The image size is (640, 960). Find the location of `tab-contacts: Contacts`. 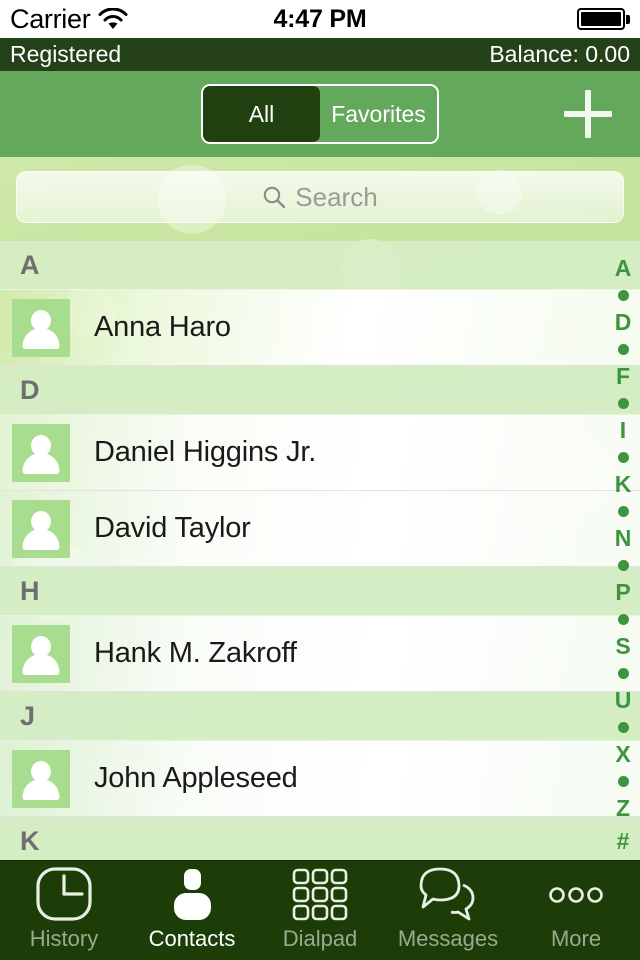

tab-contacts: Contacts is located at coordinates (192, 910).